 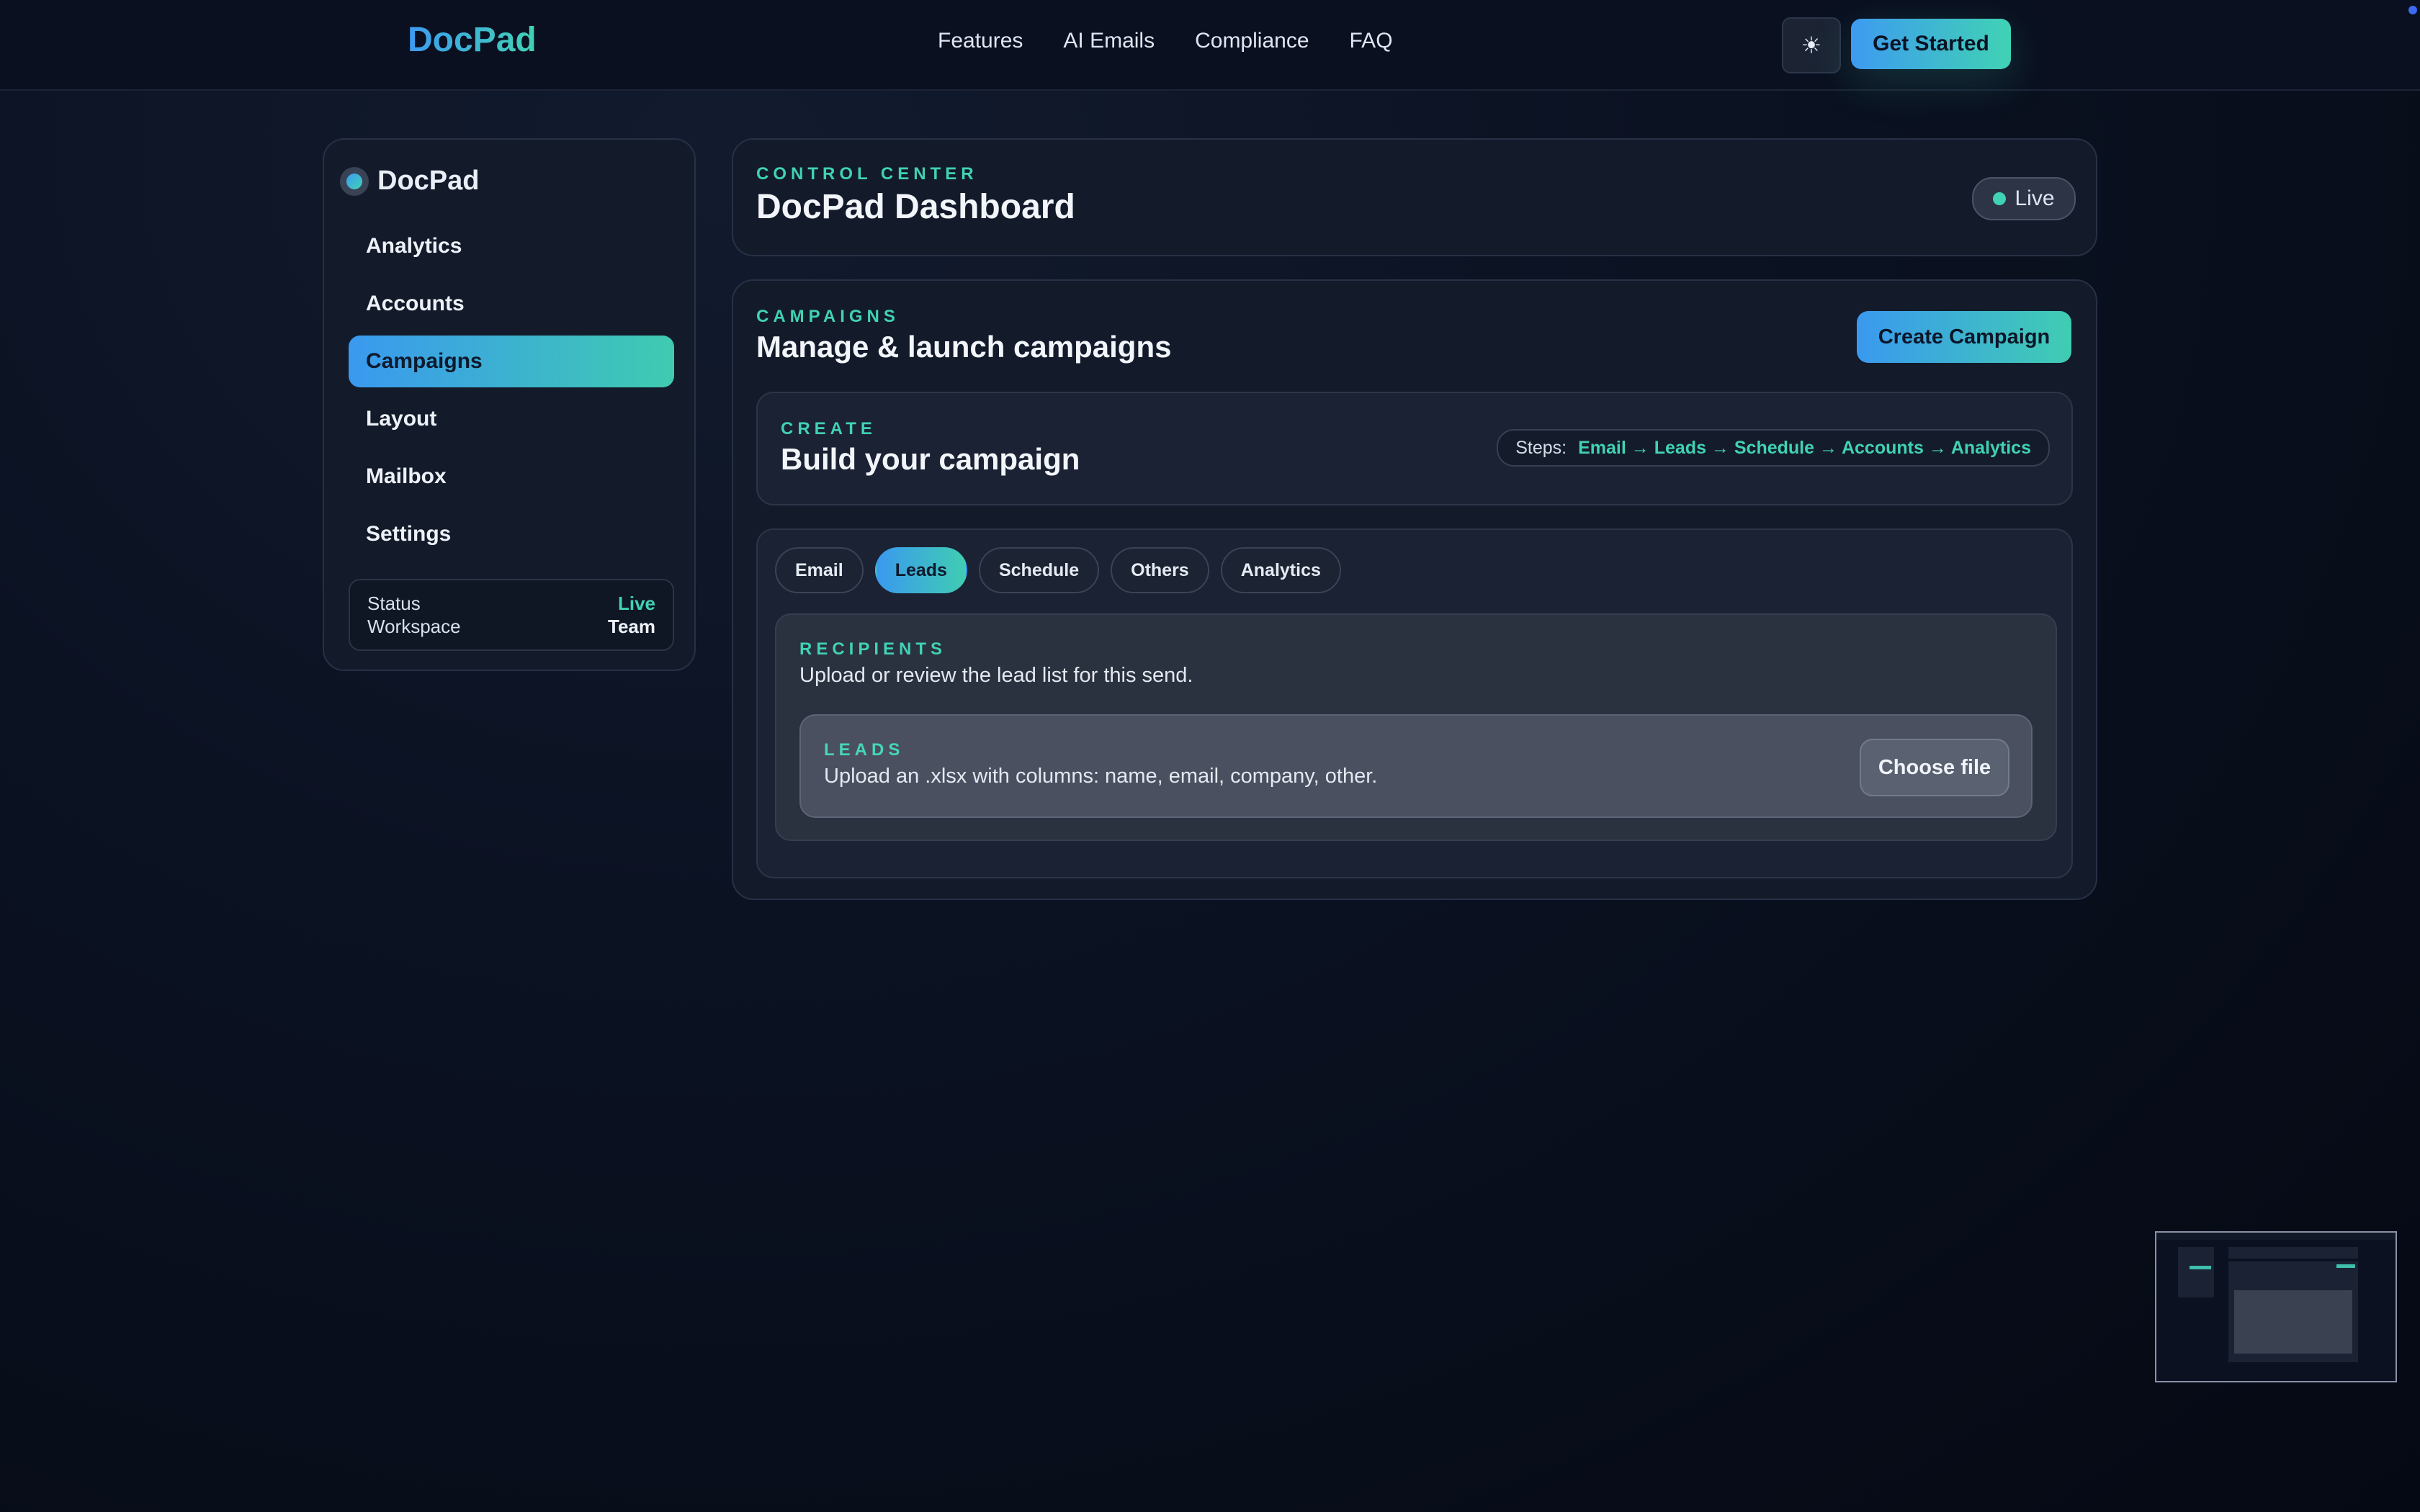 What do you see at coordinates (428, 181) in the screenshot?
I see `sidebar-brand-label: DocPad` at bounding box center [428, 181].